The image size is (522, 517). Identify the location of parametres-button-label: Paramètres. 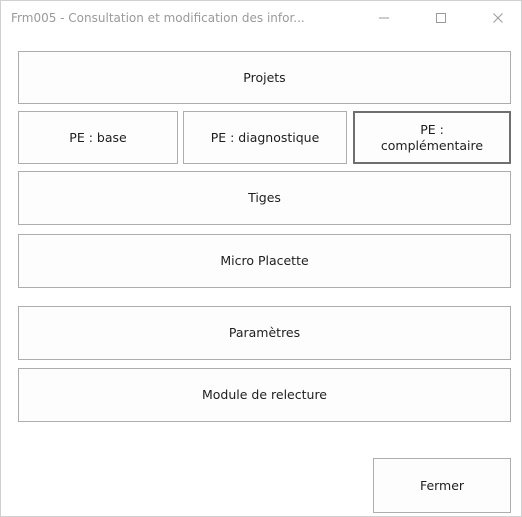
(264, 332).